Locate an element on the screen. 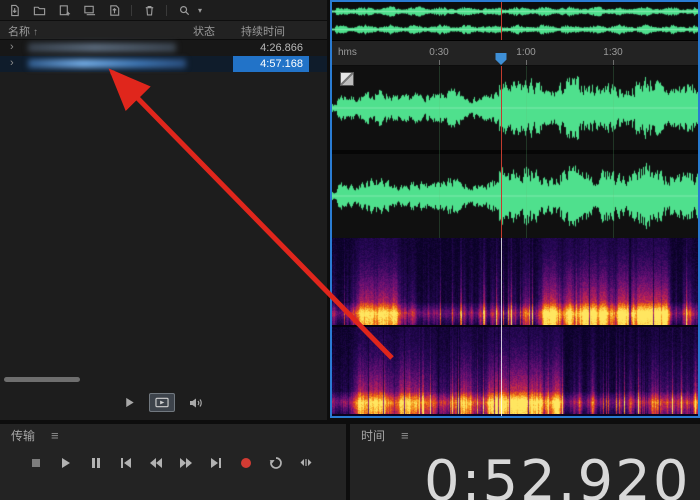 The width and height of the screenshot is (700, 500). waveform-right-channel-canvas is located at coordinates (515, 196).